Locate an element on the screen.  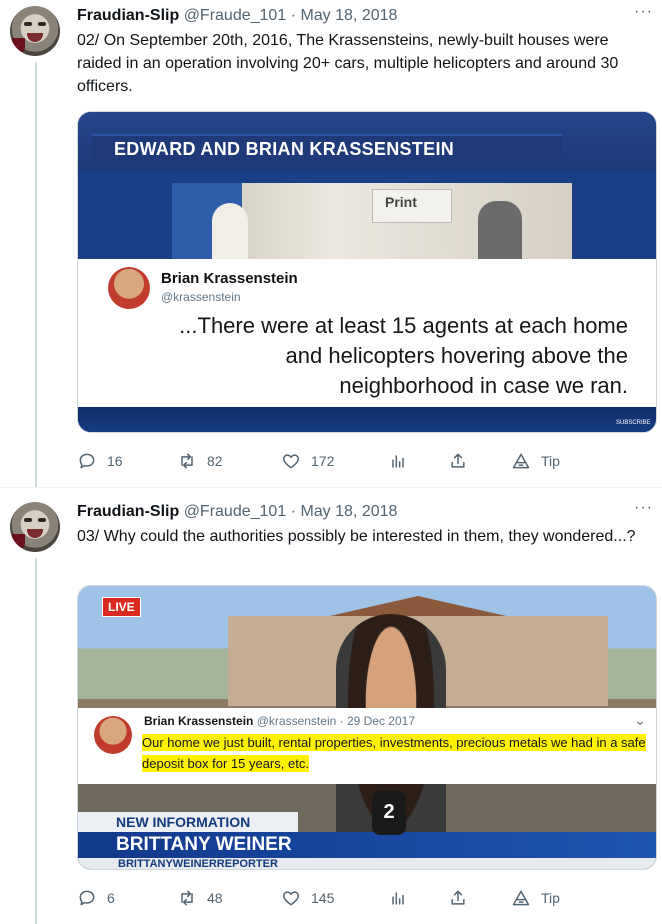
action-bar: 16 82 172 Tip is located at coordinates (357, 461).